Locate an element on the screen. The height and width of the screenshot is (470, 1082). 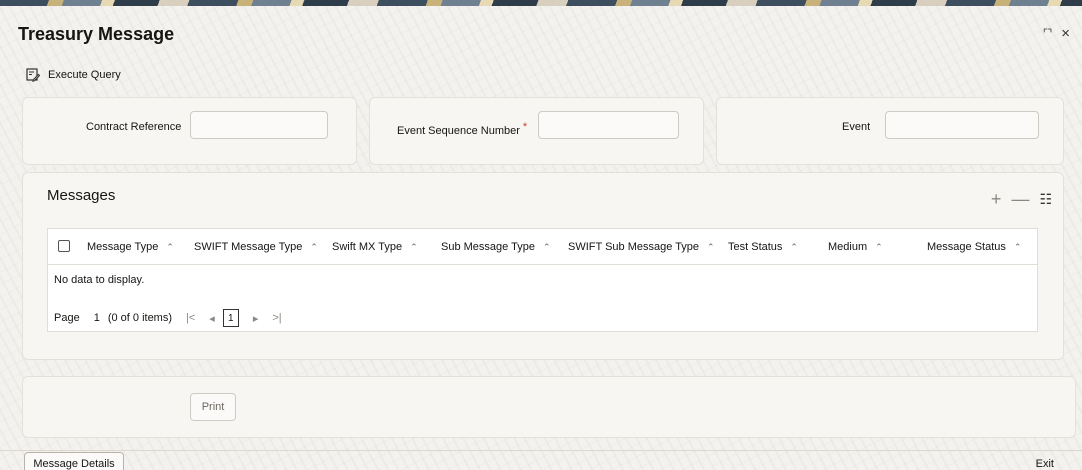
print-button: Print is located at coordinates (213, 407).